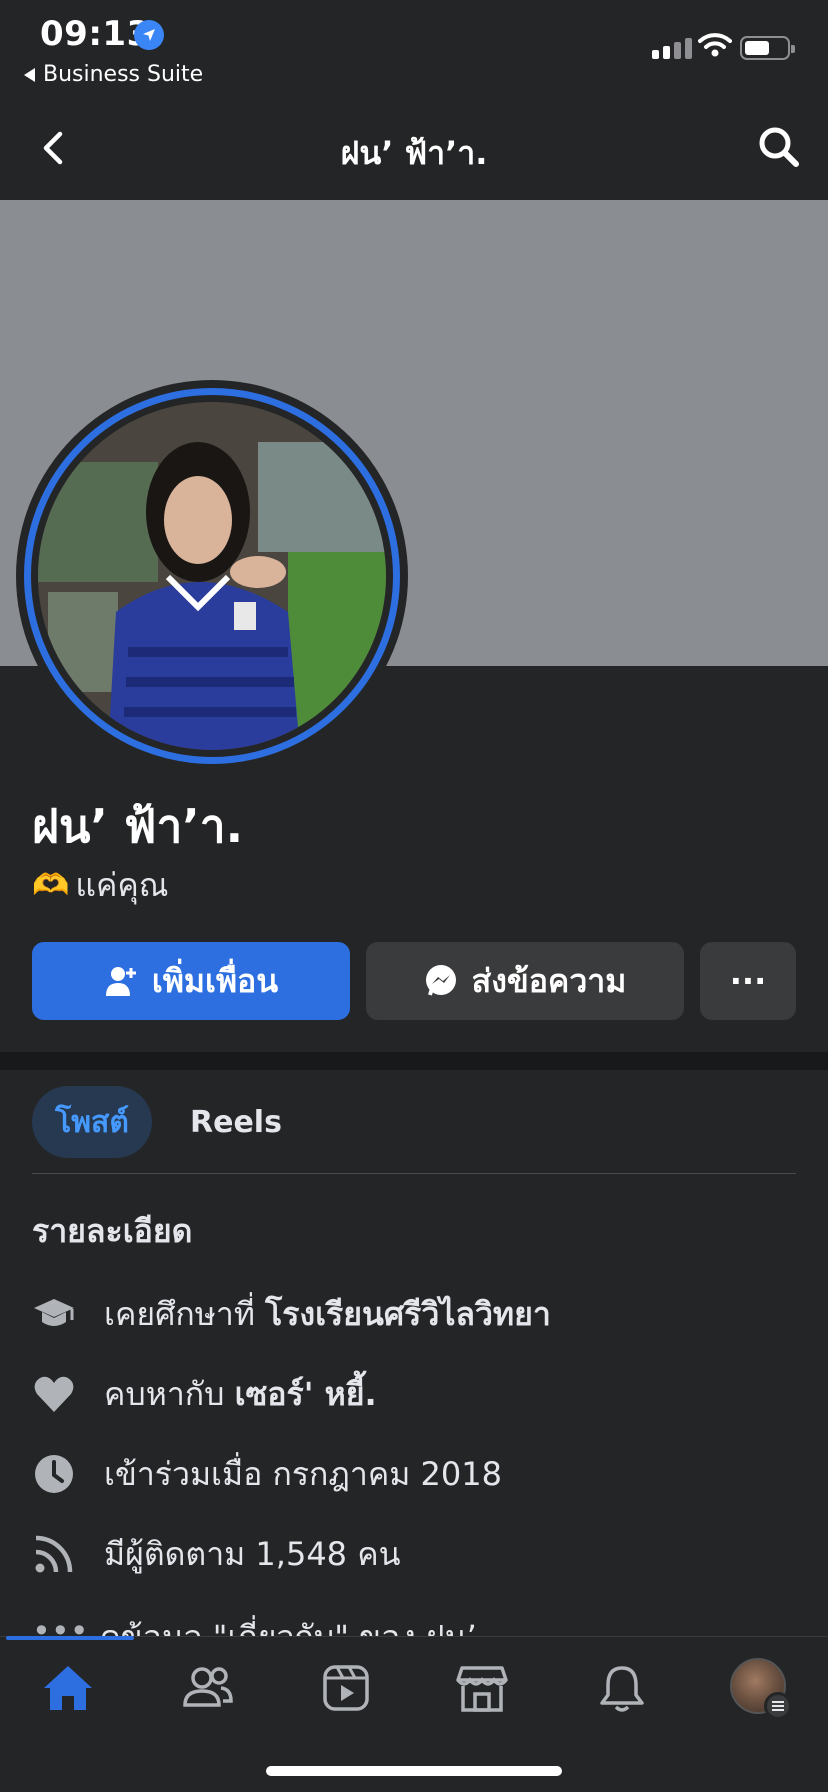 This screenshot has height=1792, width=828. I want to click on story-ring, so click(212, 576).